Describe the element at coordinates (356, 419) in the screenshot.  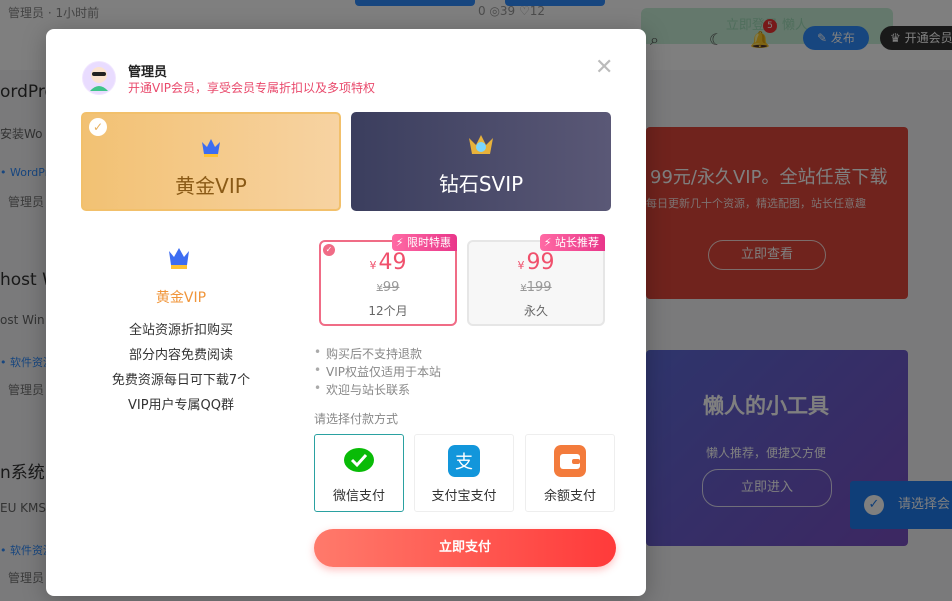
I see `payment-method-label: 请选择付款方式` at that location.